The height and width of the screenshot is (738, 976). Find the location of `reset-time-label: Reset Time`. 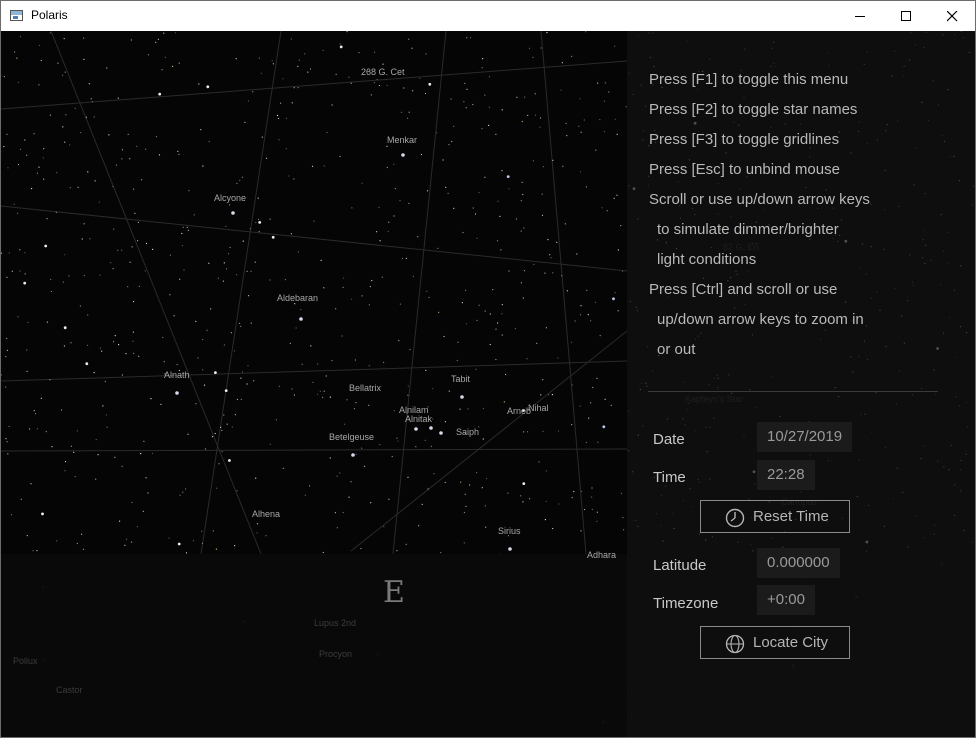

reset-time-label: Reset Time is located at coordinates (791, 516).